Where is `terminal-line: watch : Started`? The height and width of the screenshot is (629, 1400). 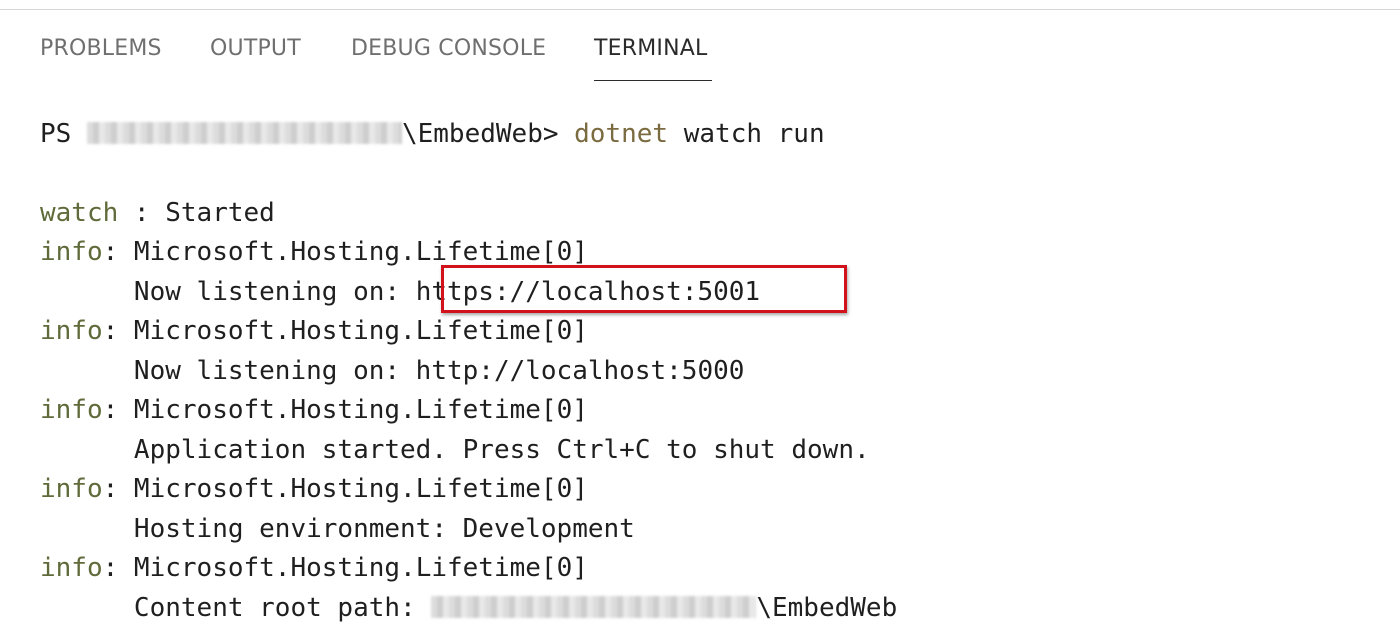
terminal-line: watch : Started is located at coordinates (157, 213).